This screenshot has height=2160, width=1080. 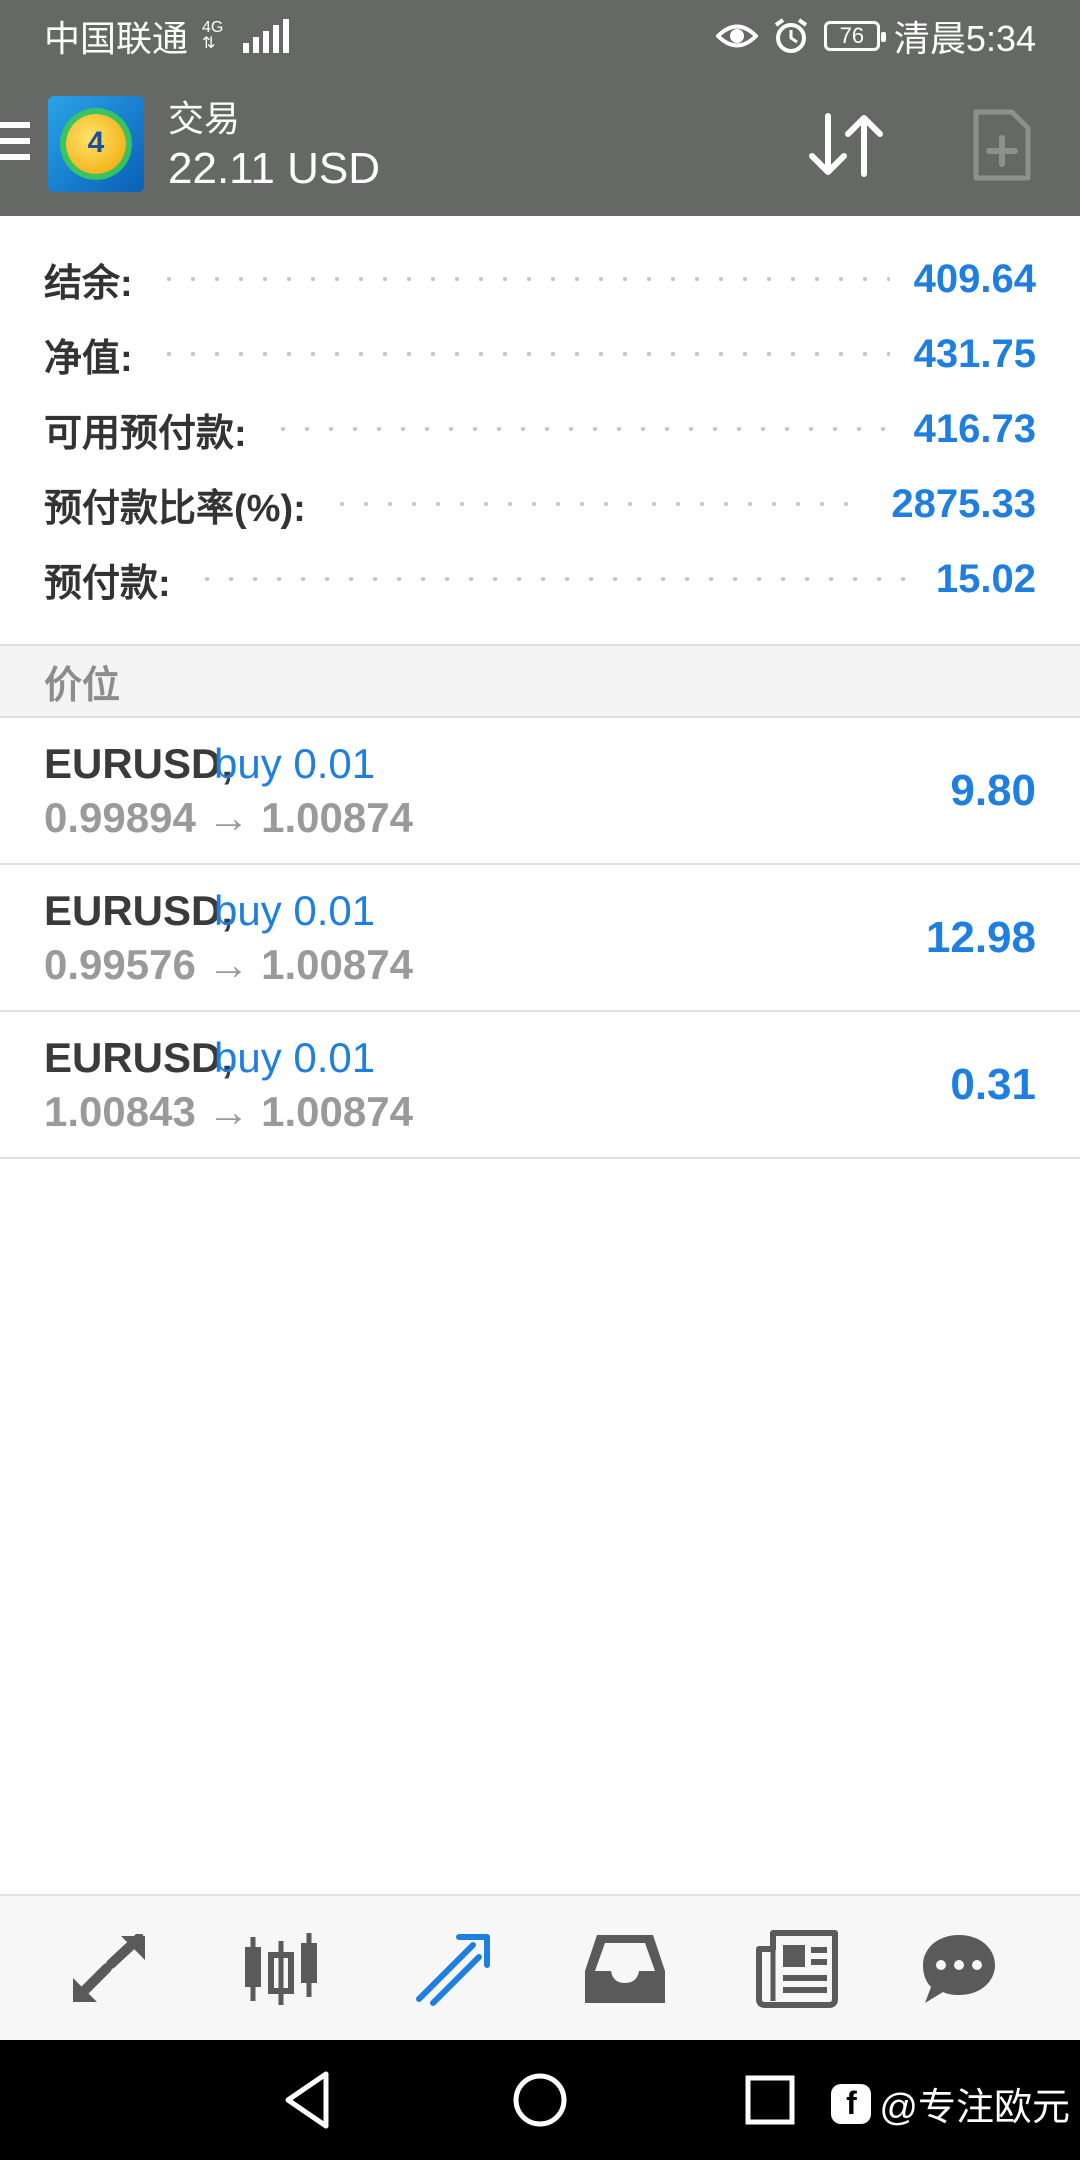 I want to click on new-order-icon, so click(x=1002, y=145).